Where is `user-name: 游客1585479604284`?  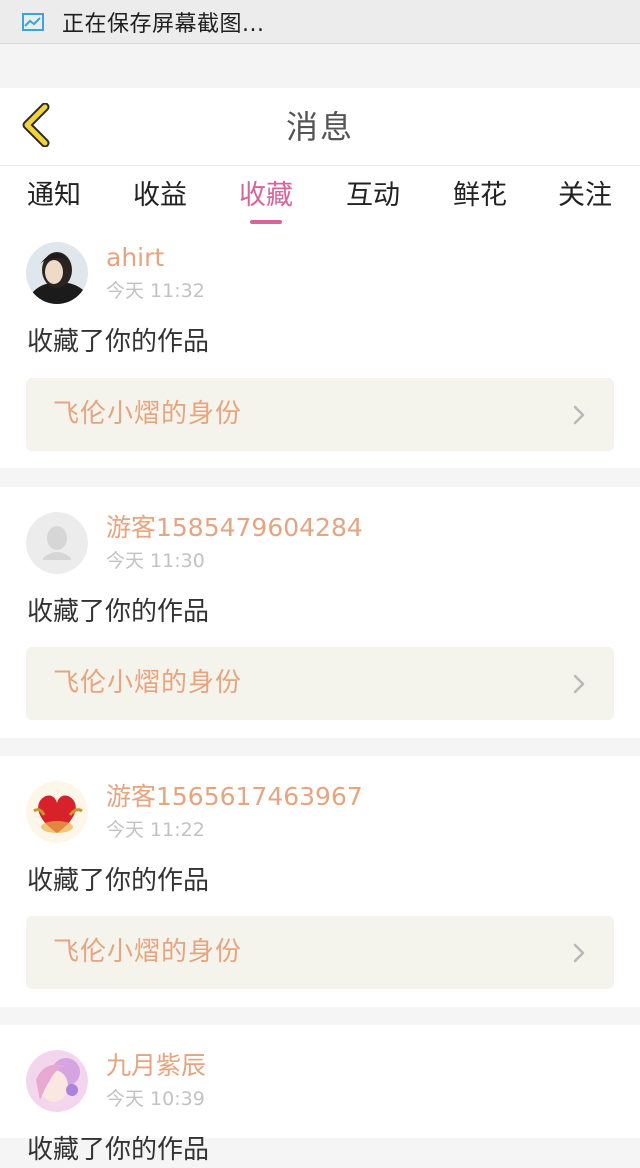
user-name: 游客1585479604284 is located at coordinates (234, 528).